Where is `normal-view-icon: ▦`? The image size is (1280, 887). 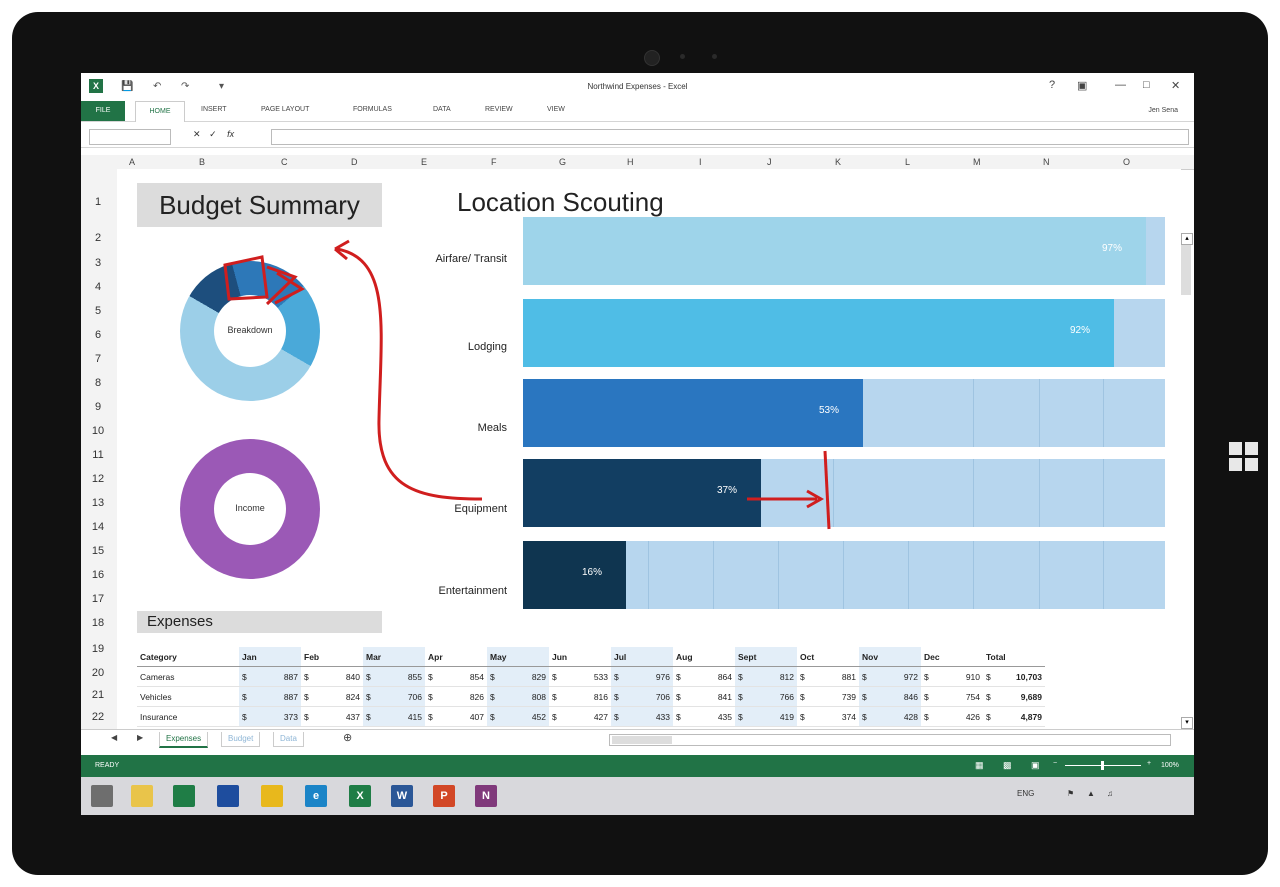 normal-view-icon: ▦ is located at coordinates (979, 765).